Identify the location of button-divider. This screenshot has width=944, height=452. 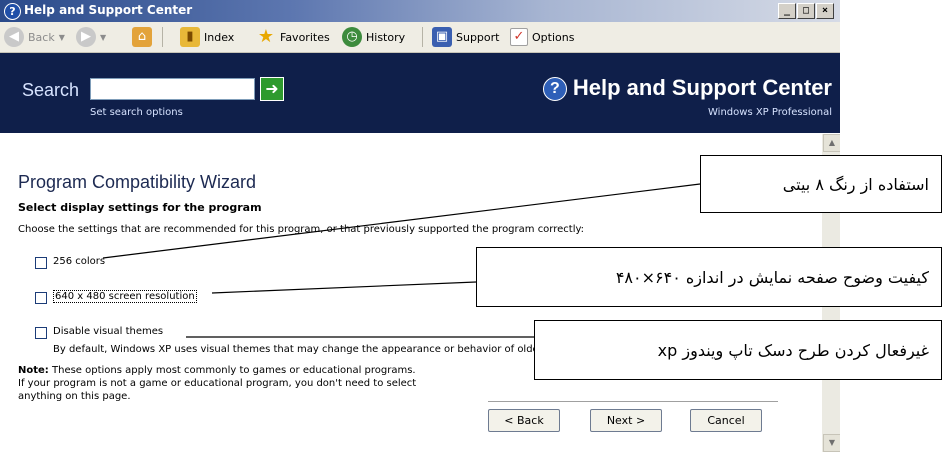
(633, 401).